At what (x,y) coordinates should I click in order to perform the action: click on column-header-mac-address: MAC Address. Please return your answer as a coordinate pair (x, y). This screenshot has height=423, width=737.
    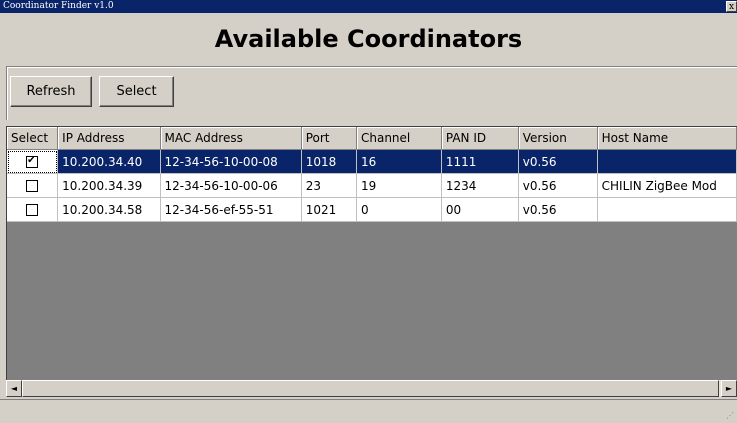
    Looking at the image, I should click on (231, 138).